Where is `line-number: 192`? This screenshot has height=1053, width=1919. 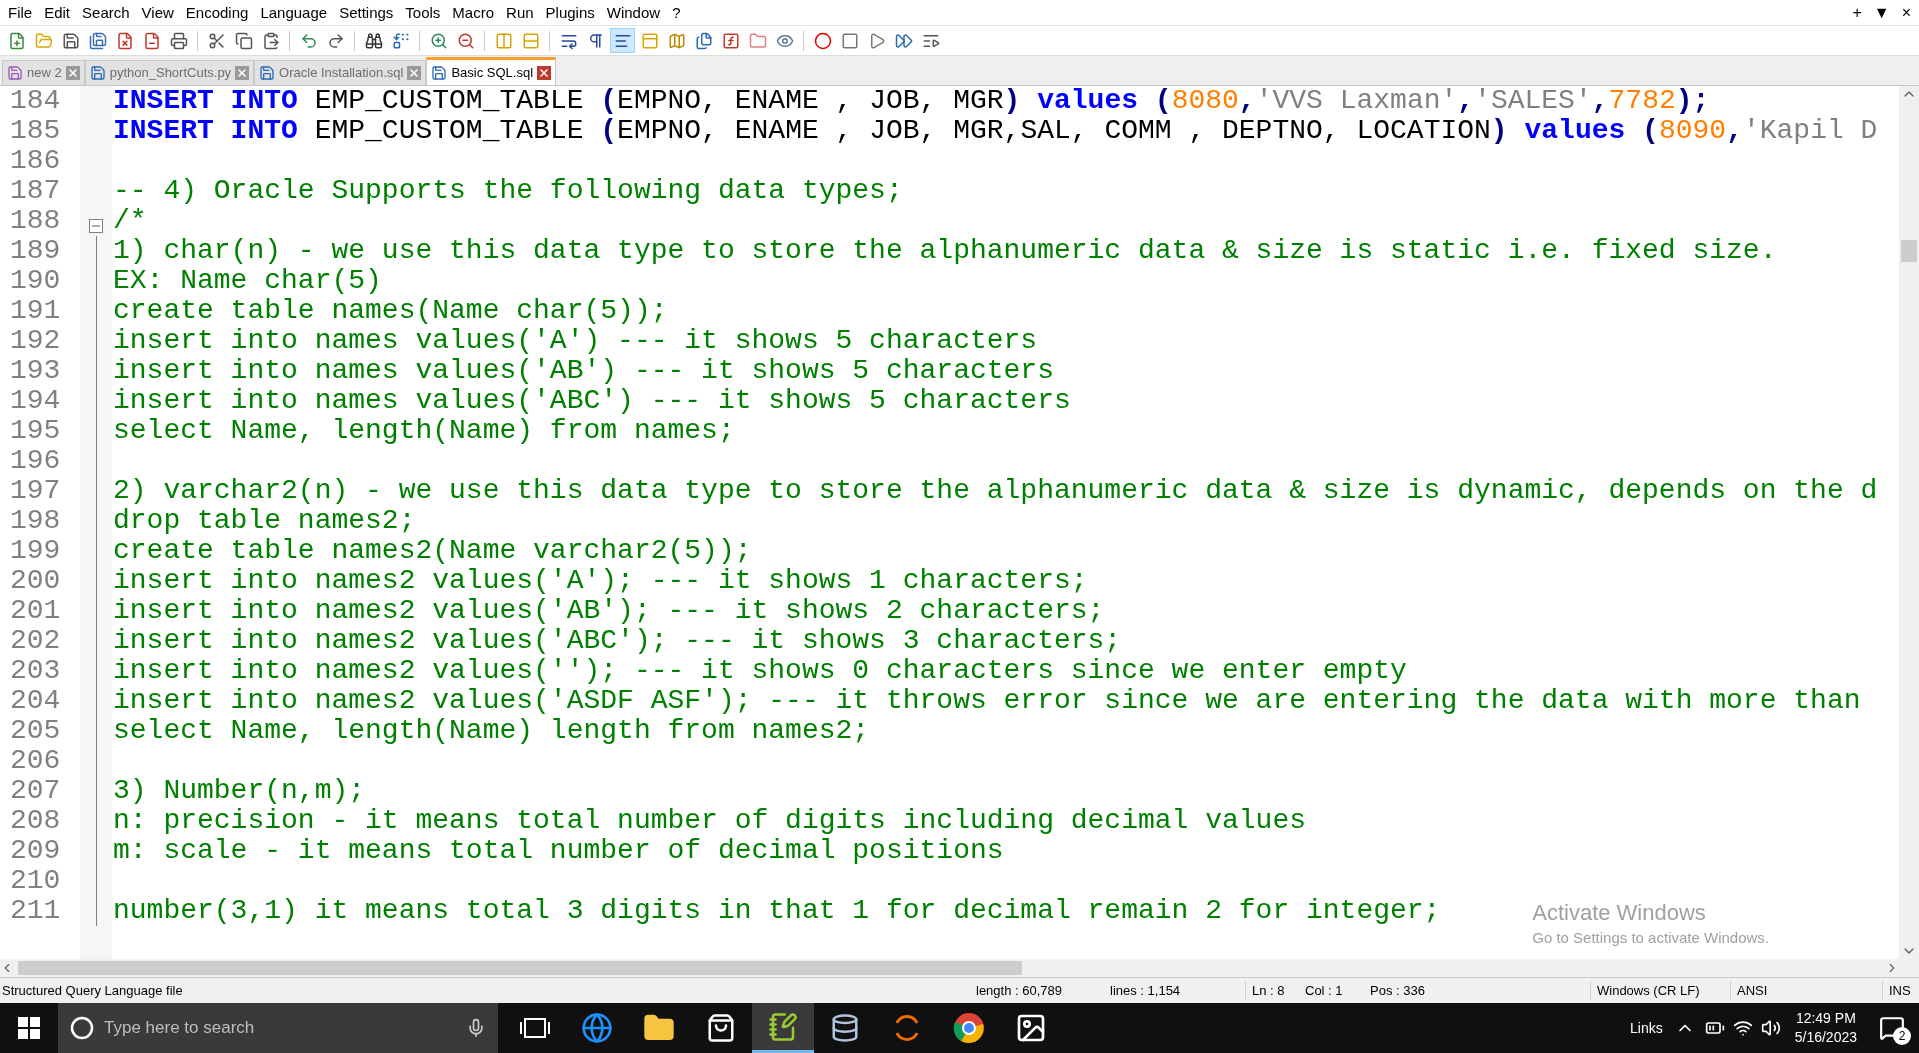 line-number: 192 is located at coordinates (36, 341).